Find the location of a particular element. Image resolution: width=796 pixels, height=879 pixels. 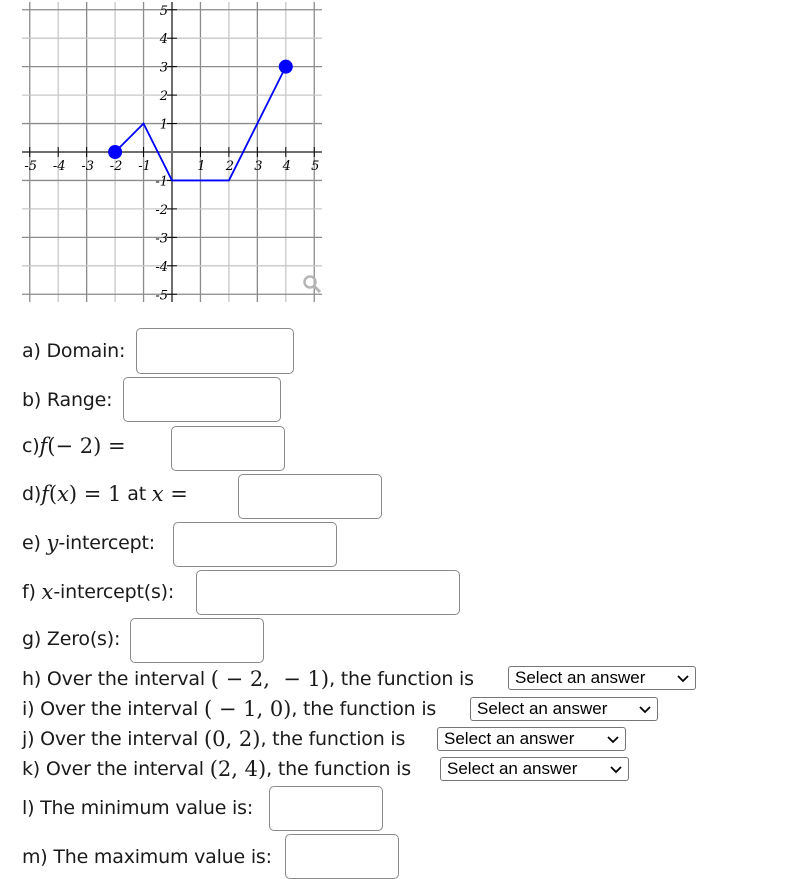

x-intercepts-input is located at coordinates (328, 592).